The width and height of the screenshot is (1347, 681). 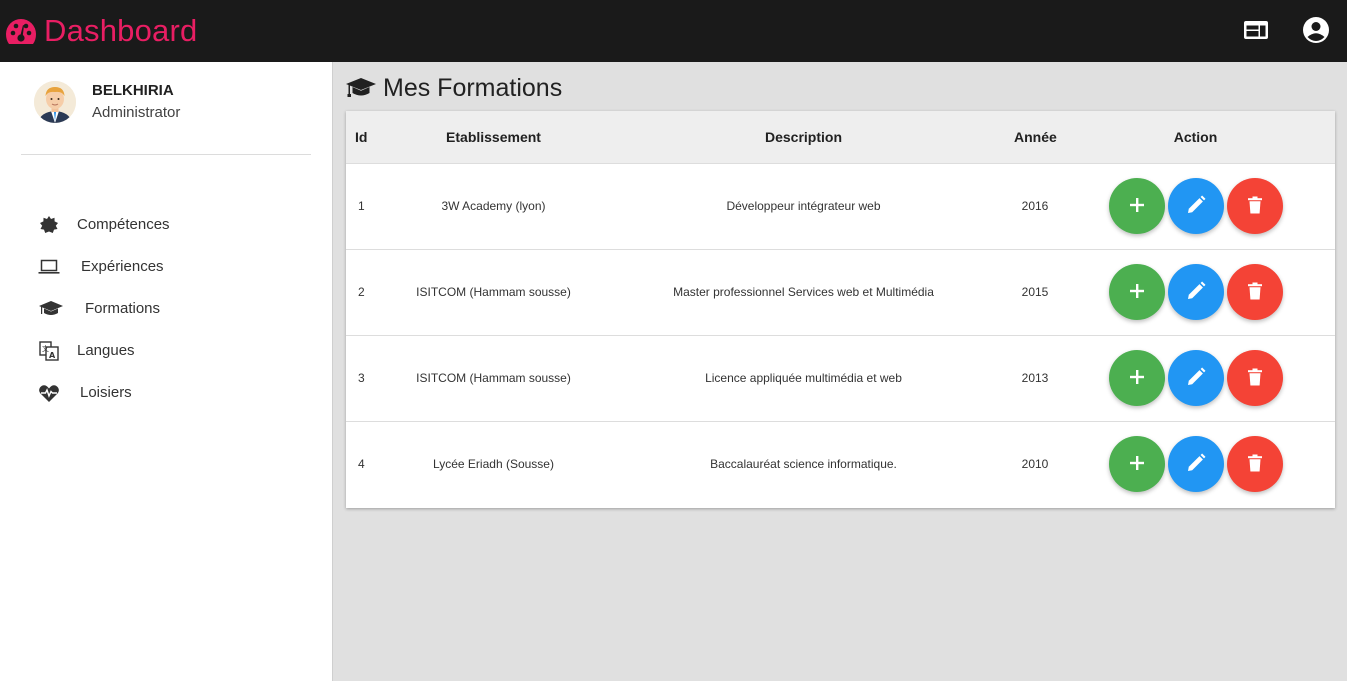 What do you see at coordinates (49, 267) in the screenshot?
I see `laptop-icon` at bounding box center [49, 267].